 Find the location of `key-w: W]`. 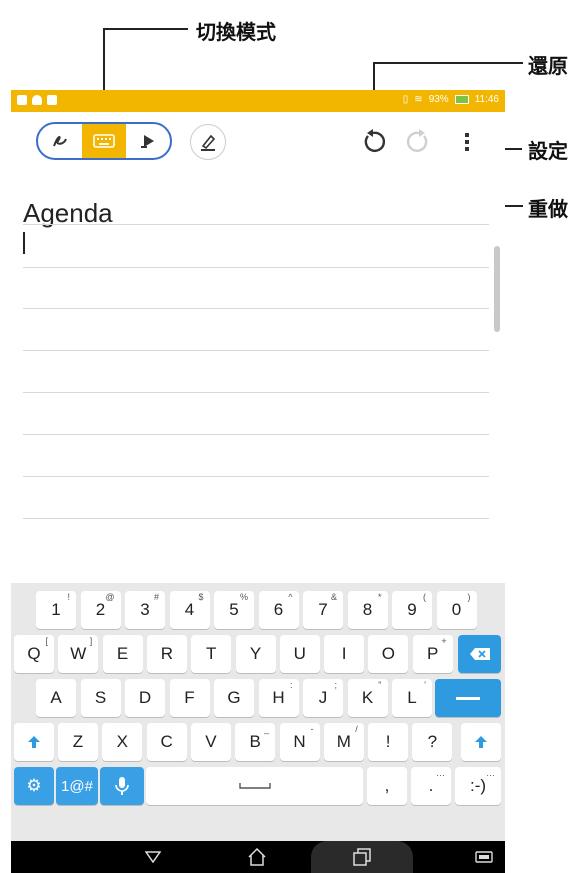

key-w: W] is located at coordinates (78, 654).